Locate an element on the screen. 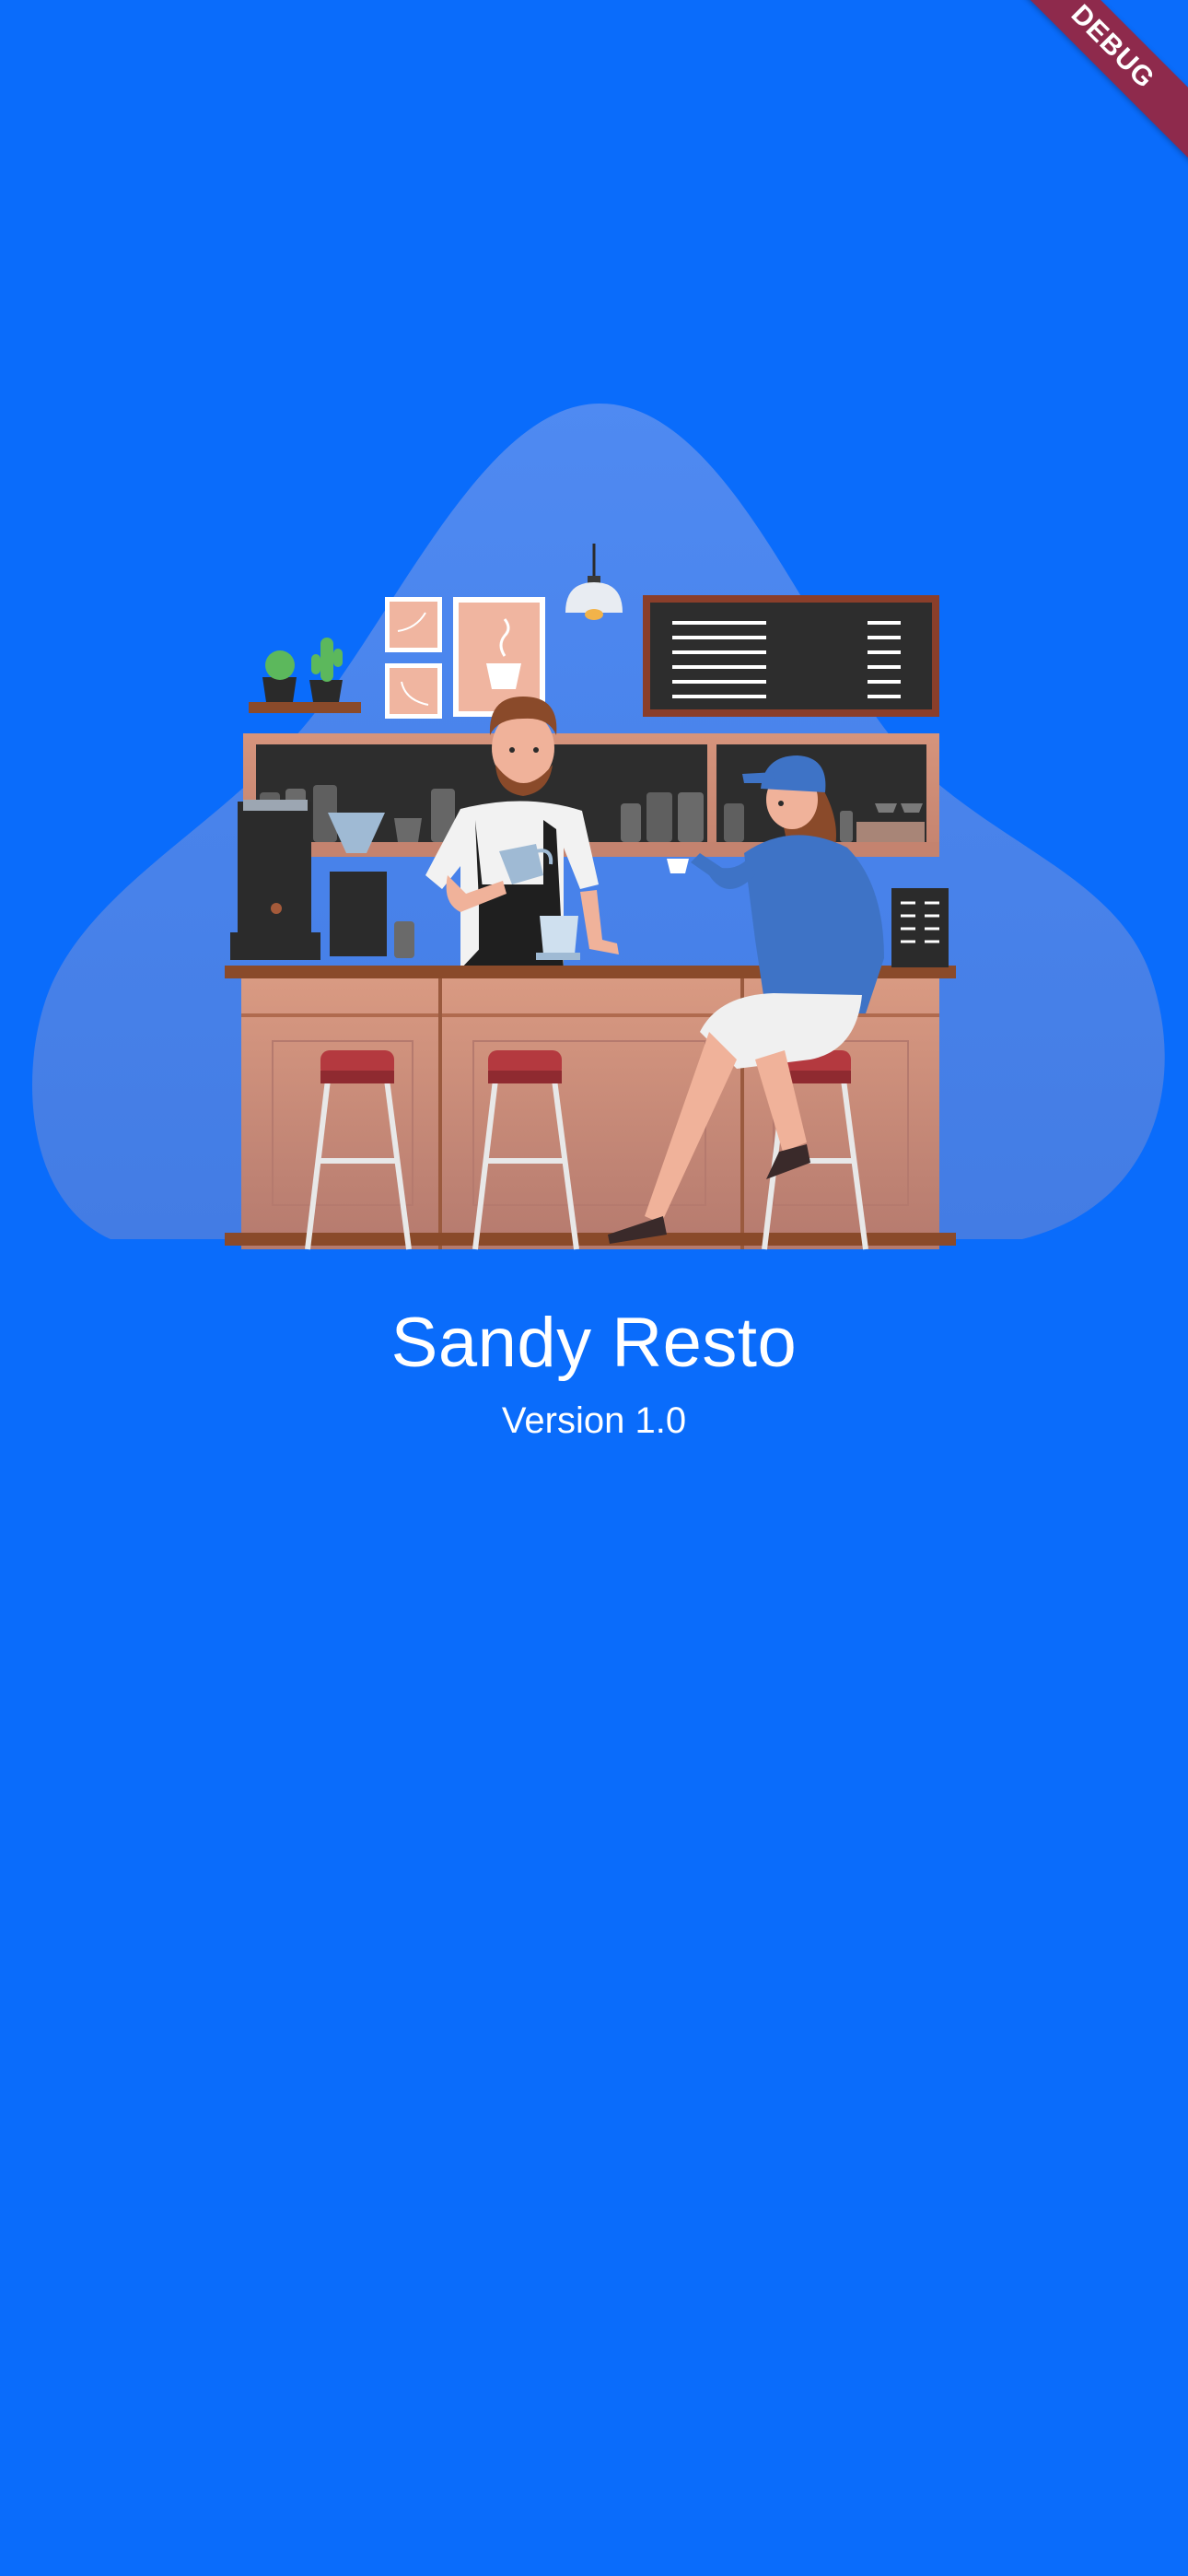 The image size is (1188, 2576). menu-stand is located at coordinates (920, 927).